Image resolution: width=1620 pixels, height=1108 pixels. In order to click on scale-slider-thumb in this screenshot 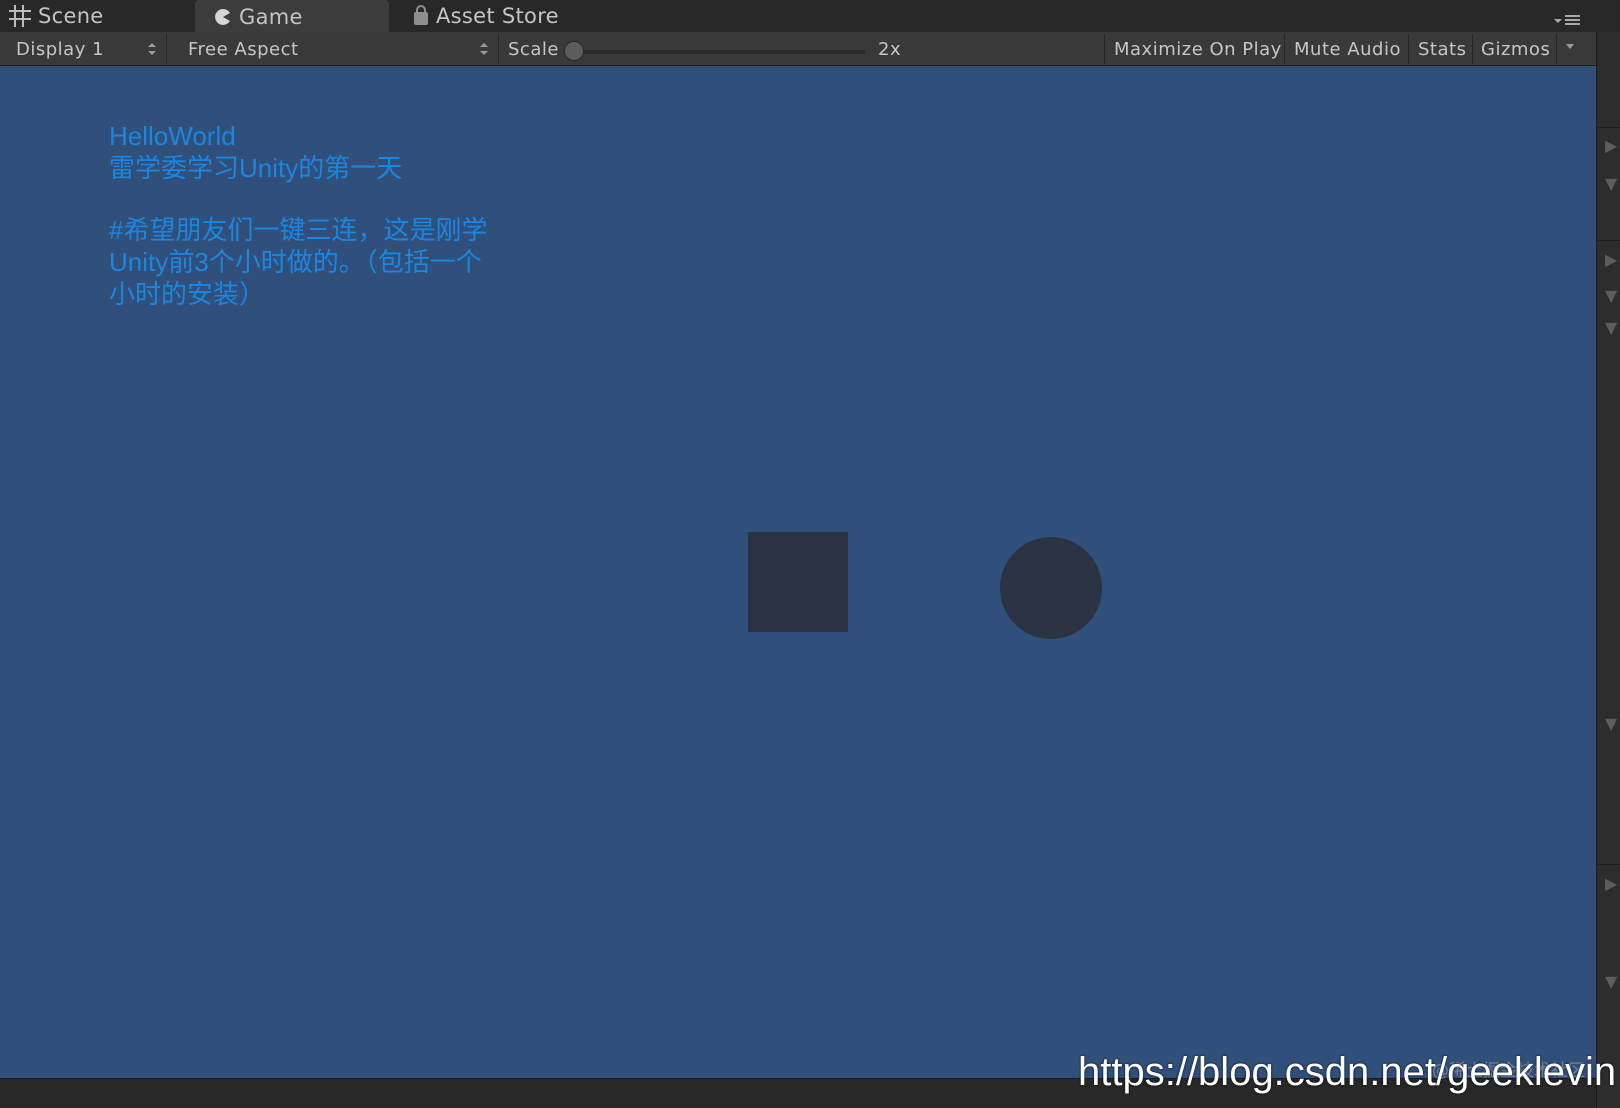, I will do `click(574, 51)`.